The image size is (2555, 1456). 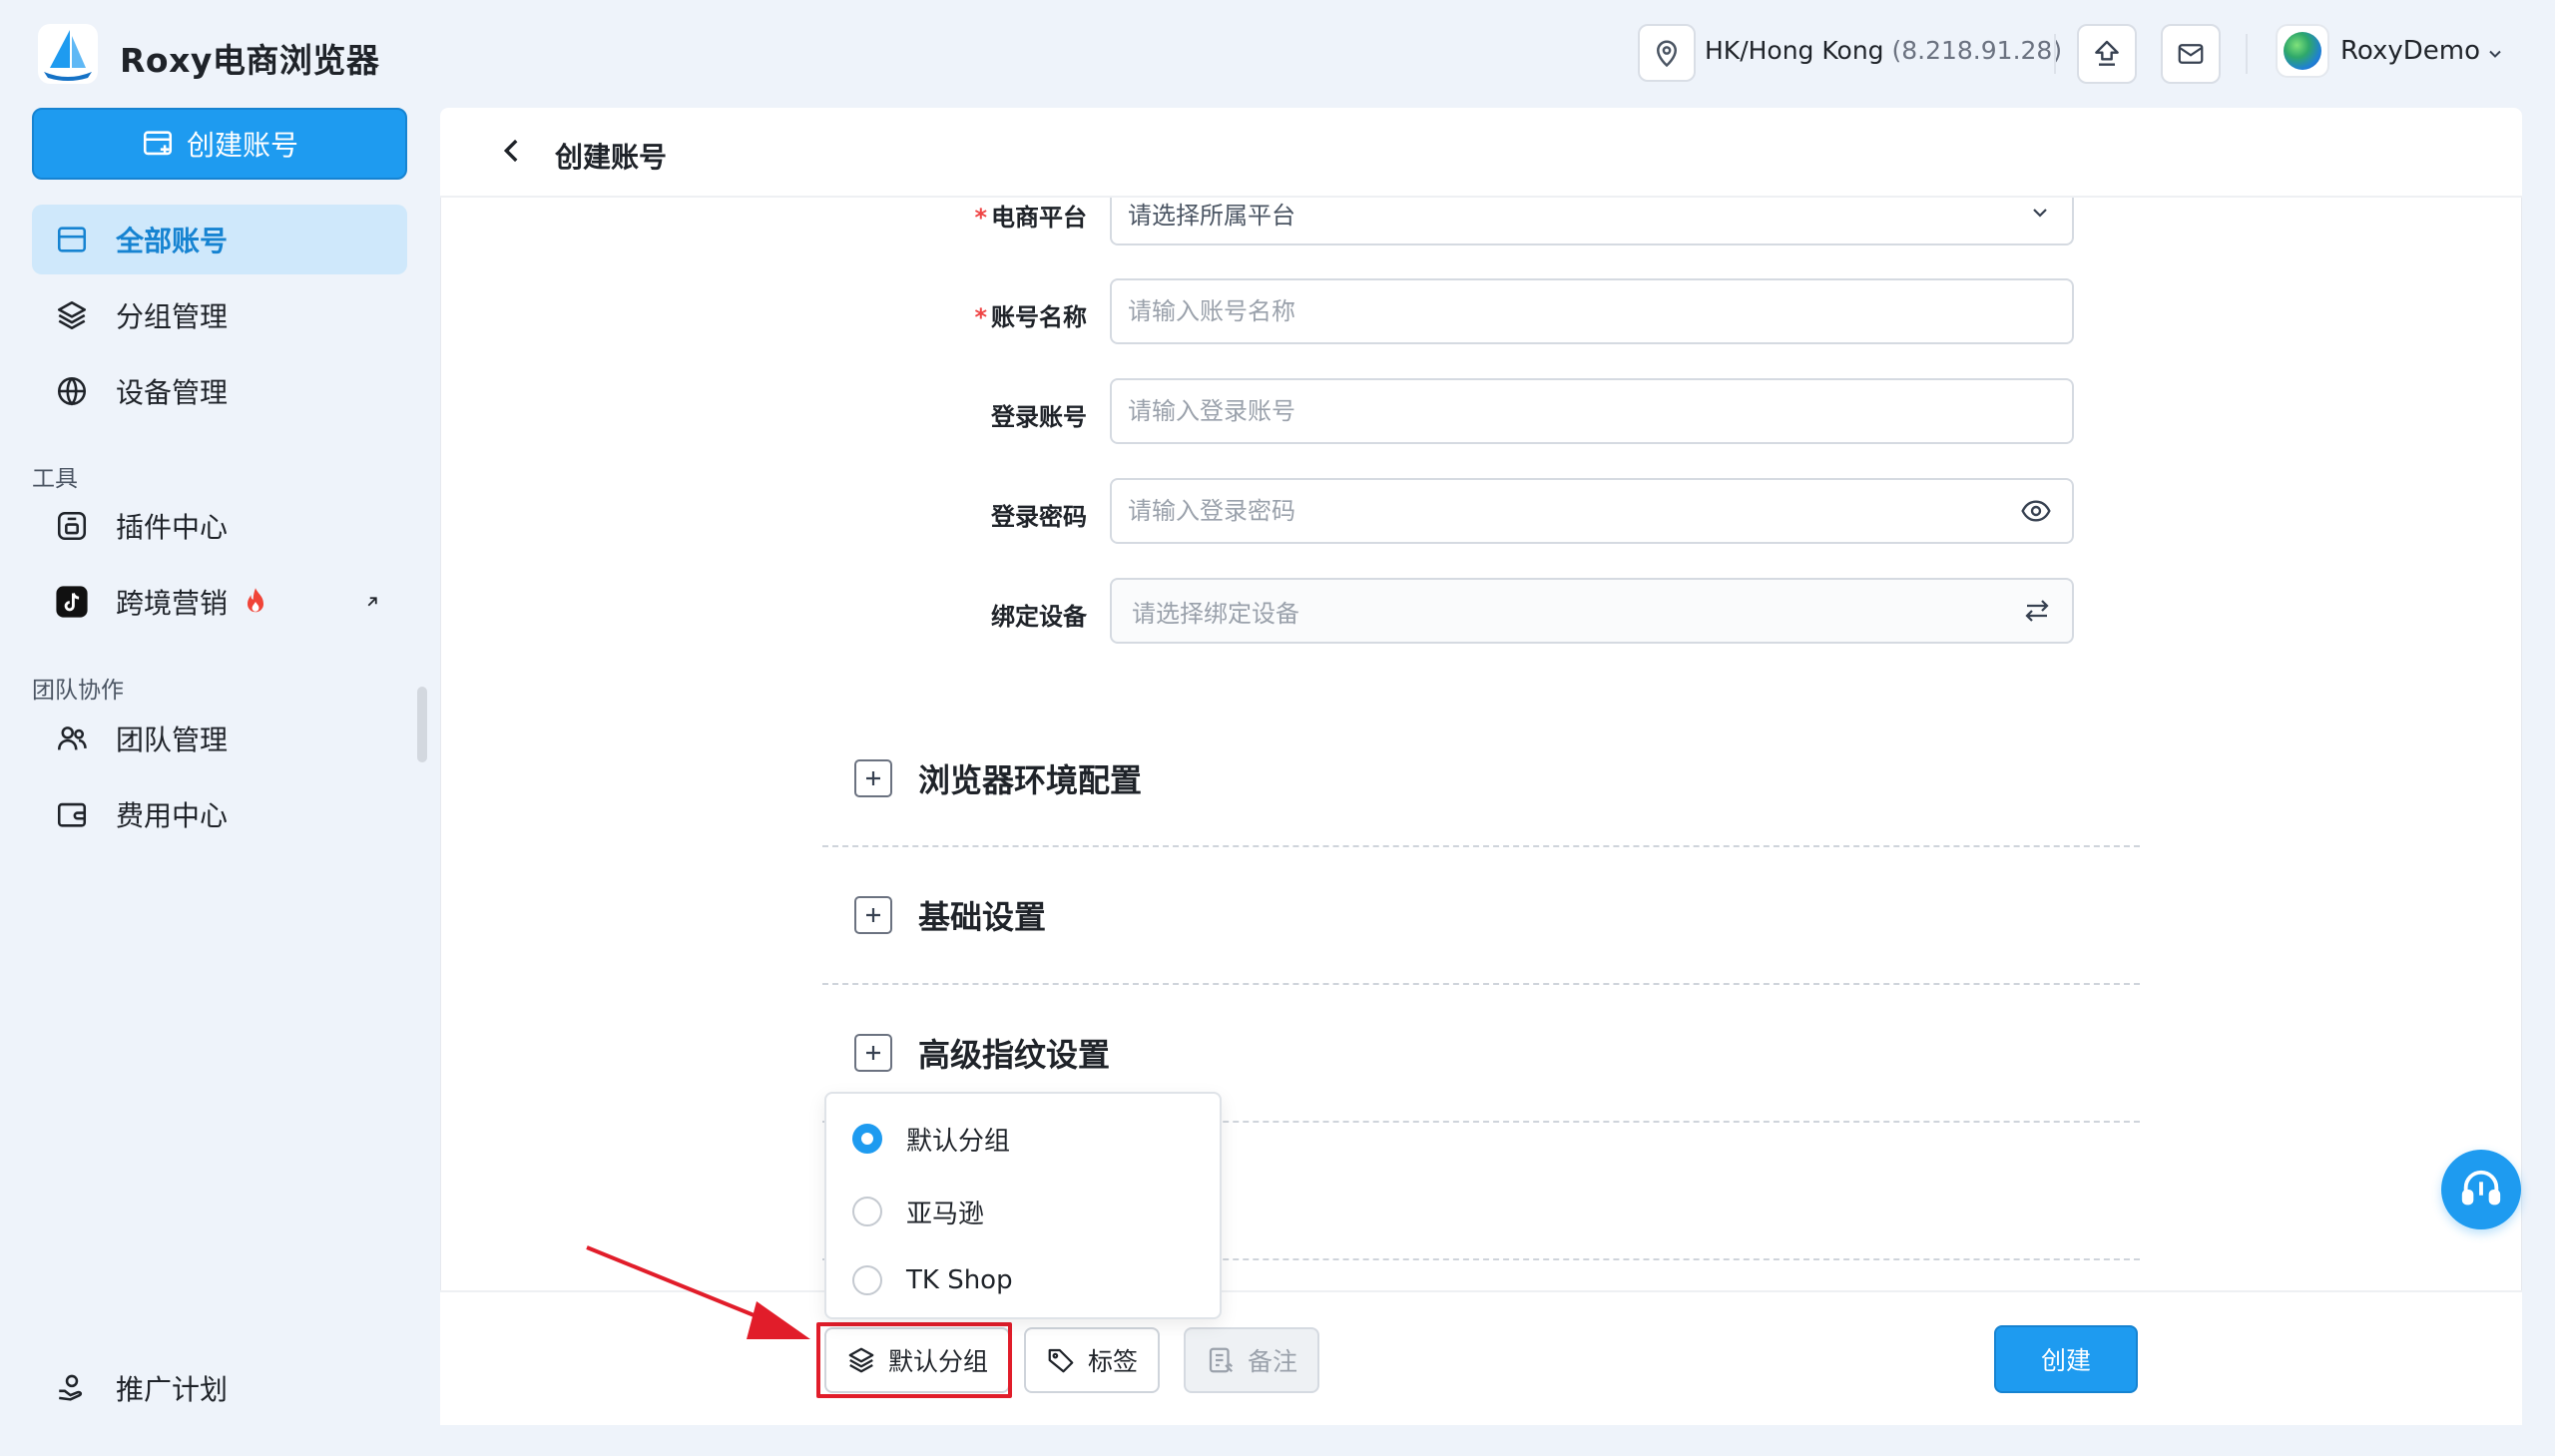 I want to click on page-header, so click(x=1481, y=153).